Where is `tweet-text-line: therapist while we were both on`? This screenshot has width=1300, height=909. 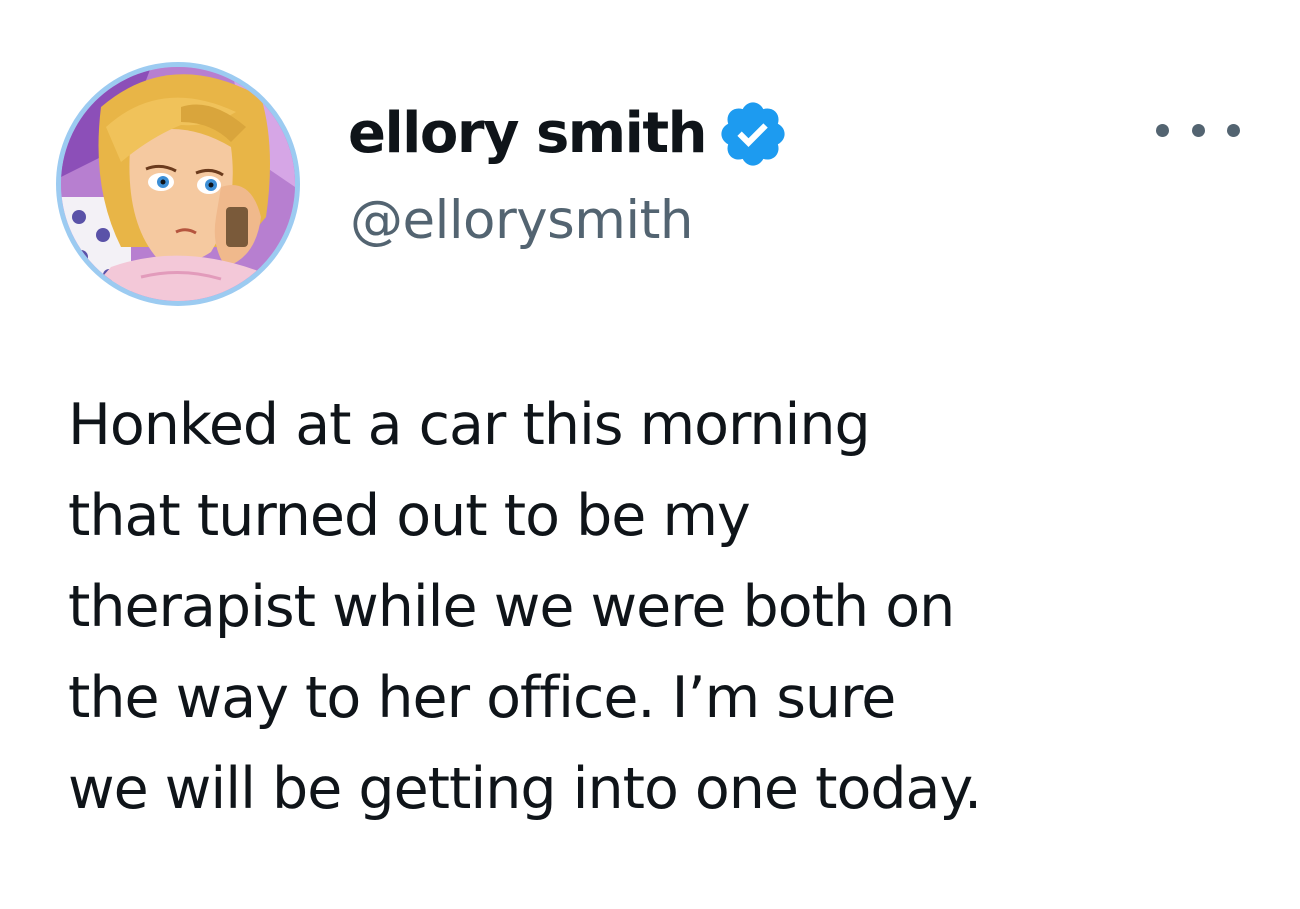
tweet-text-line: therapist while we were both on is located at coordinates (511, 607).